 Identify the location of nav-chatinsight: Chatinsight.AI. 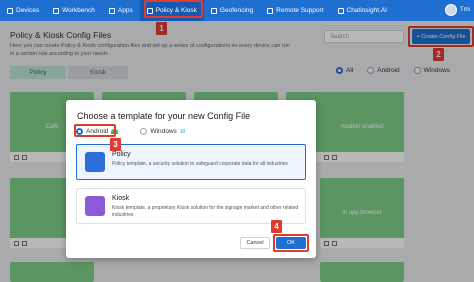
(362, 10).